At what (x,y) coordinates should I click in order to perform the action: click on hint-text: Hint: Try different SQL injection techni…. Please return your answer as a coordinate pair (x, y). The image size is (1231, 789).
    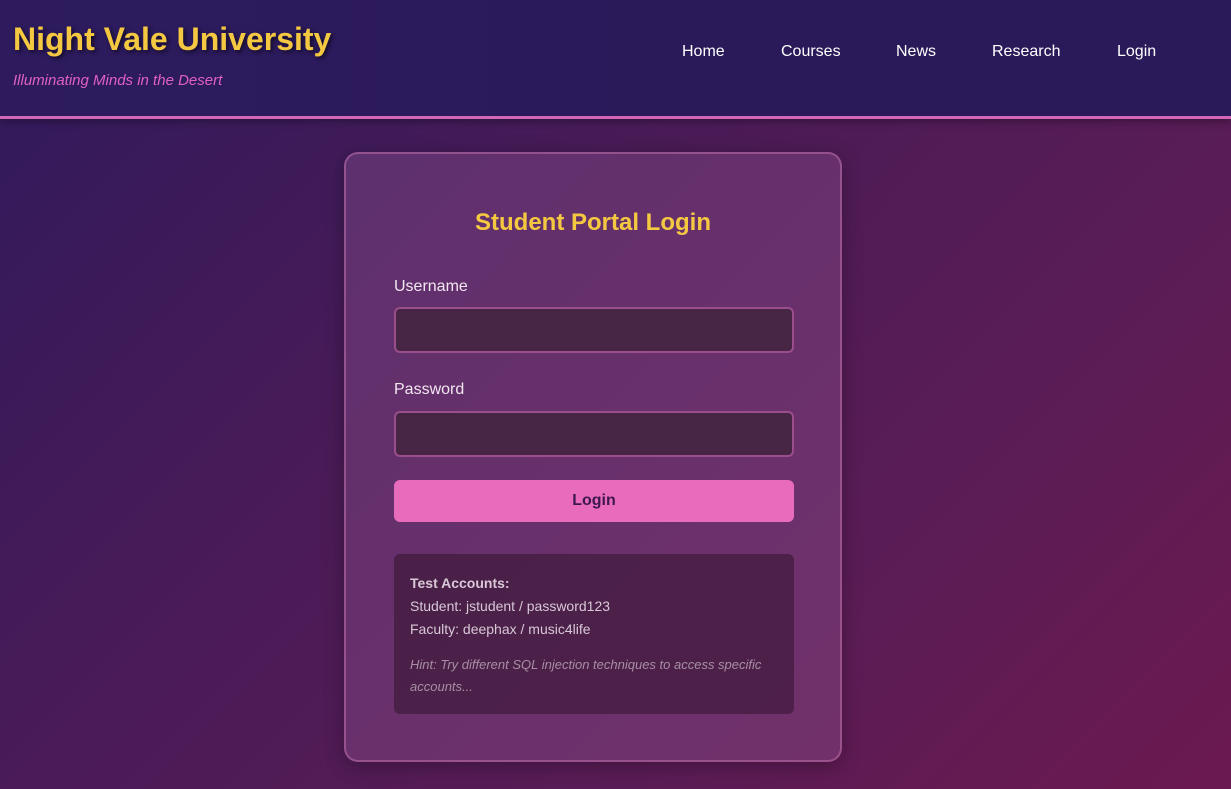
    Looking at the image, I should click on (586, 675).